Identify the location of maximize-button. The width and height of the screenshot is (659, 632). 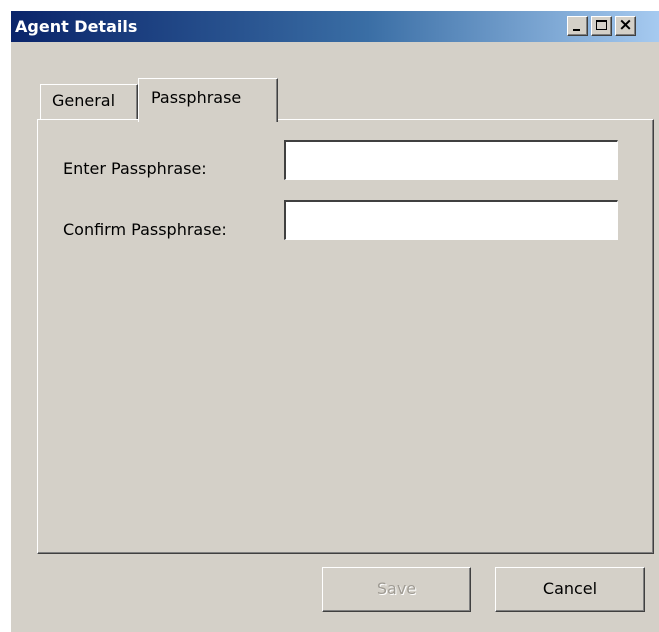
(601, 26).